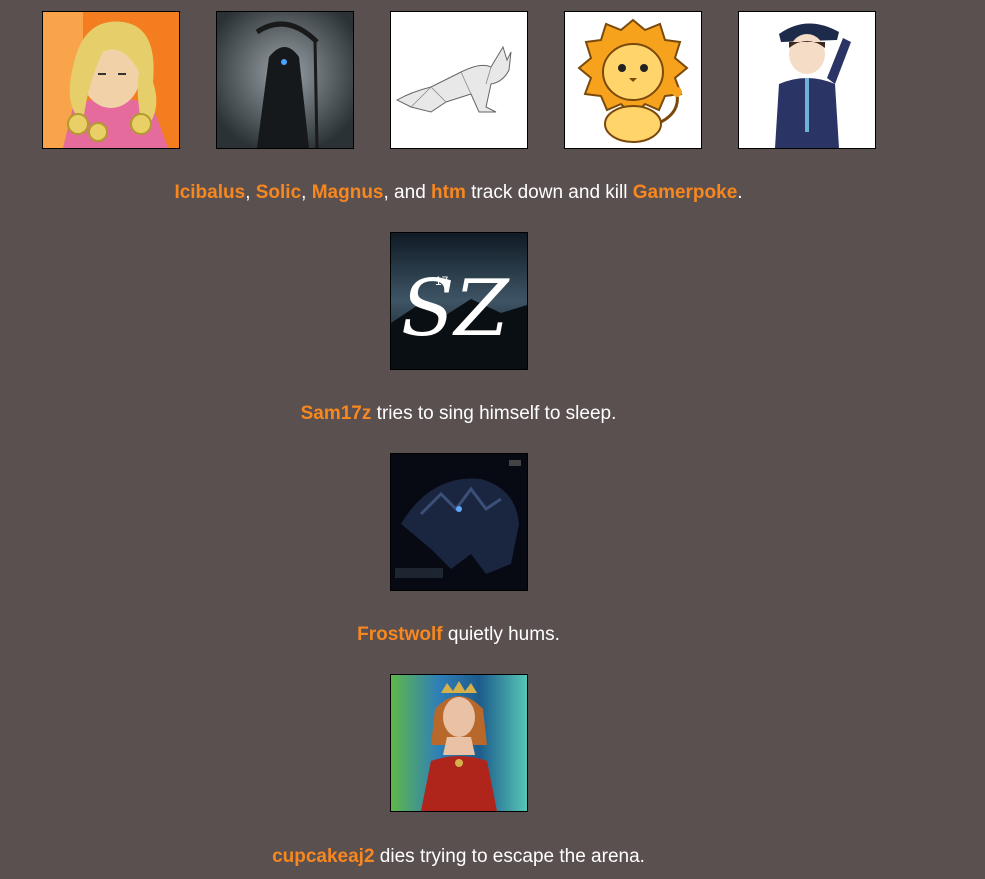 Image resolution: width=985 pixels, height=879 pixels. I want to click on action-text: track down and kill, so click(549, 192).